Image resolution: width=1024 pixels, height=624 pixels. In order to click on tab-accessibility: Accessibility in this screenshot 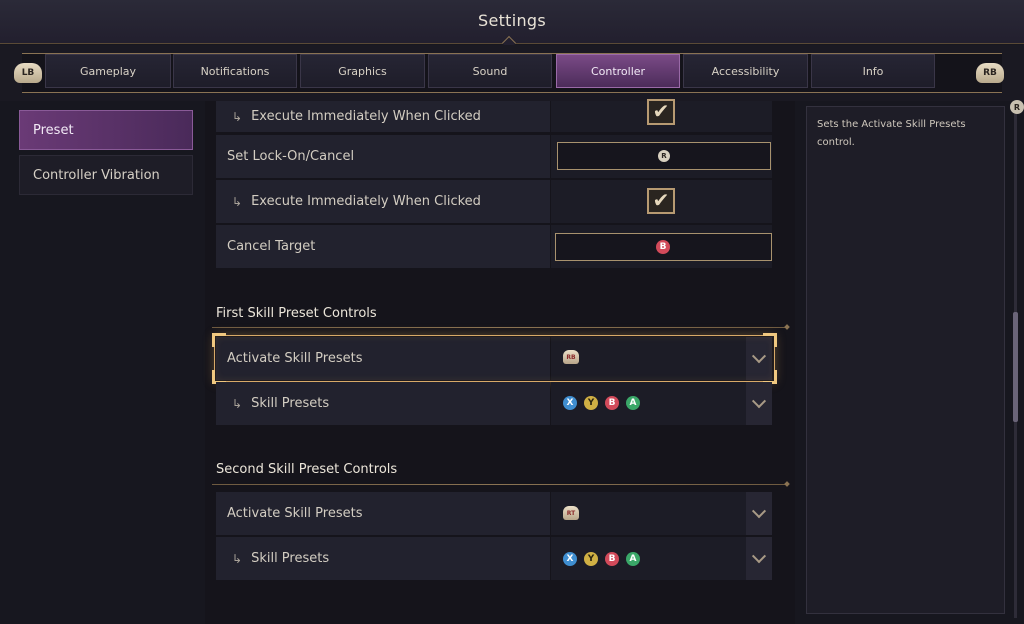, I will do `click(745, 71)`.